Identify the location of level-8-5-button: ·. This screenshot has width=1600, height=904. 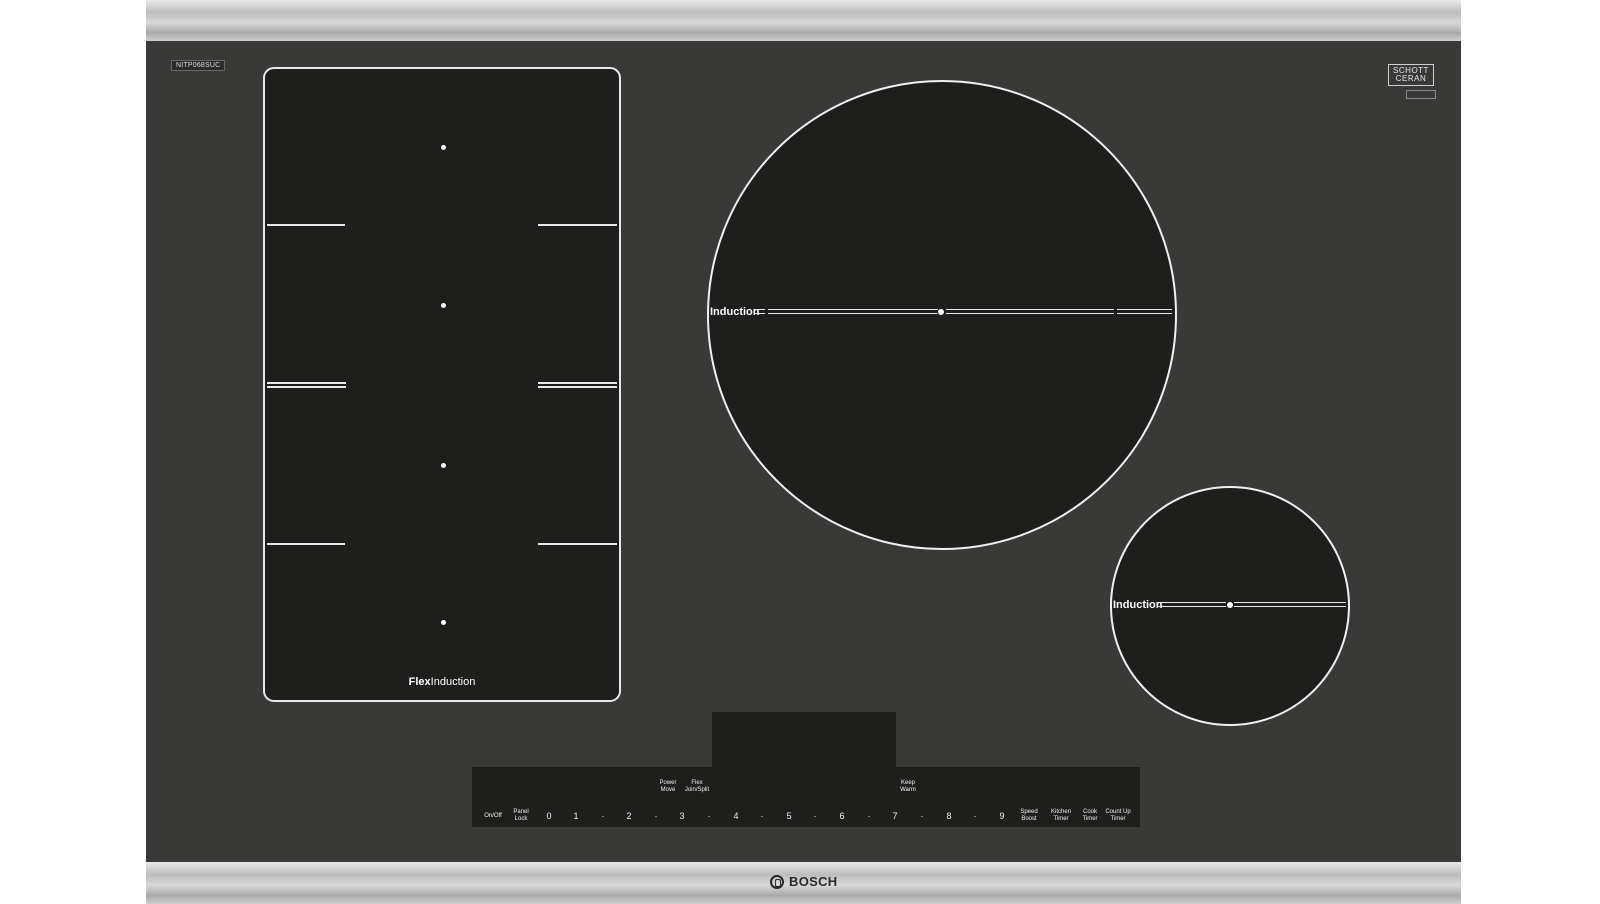
(975, 816).